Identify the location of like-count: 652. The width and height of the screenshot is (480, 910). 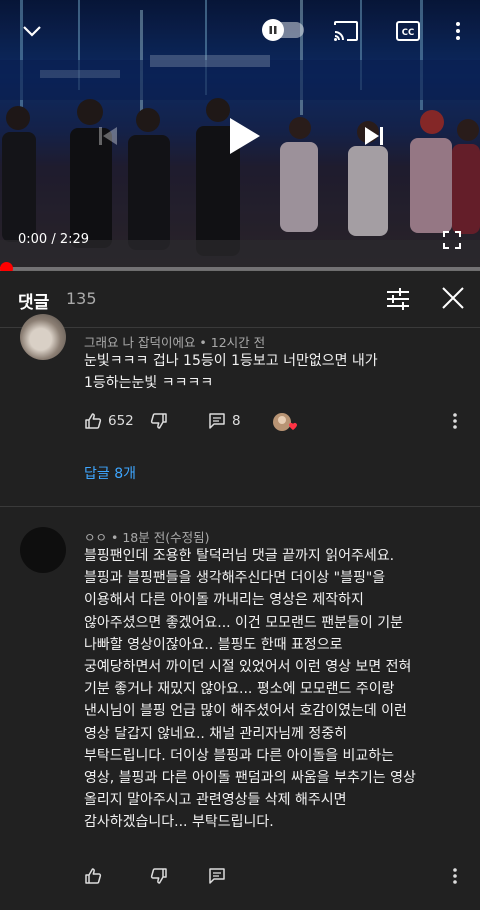
(121, 421).